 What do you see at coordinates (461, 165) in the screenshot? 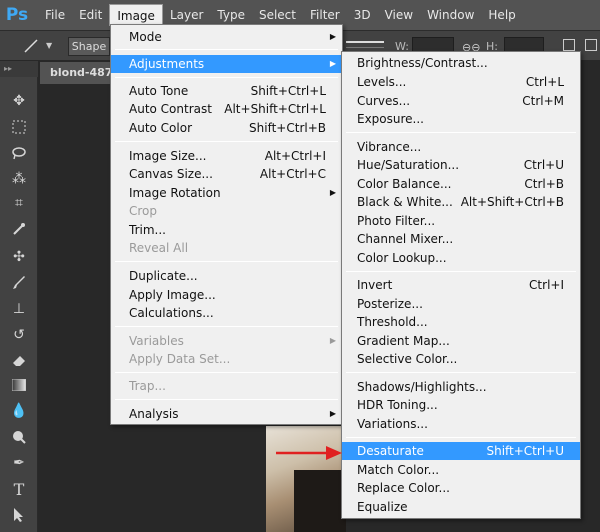
I see `adjust-hue-saturation: Hue/Saturation... Ctrl+U` at bounding box center [461, 165].